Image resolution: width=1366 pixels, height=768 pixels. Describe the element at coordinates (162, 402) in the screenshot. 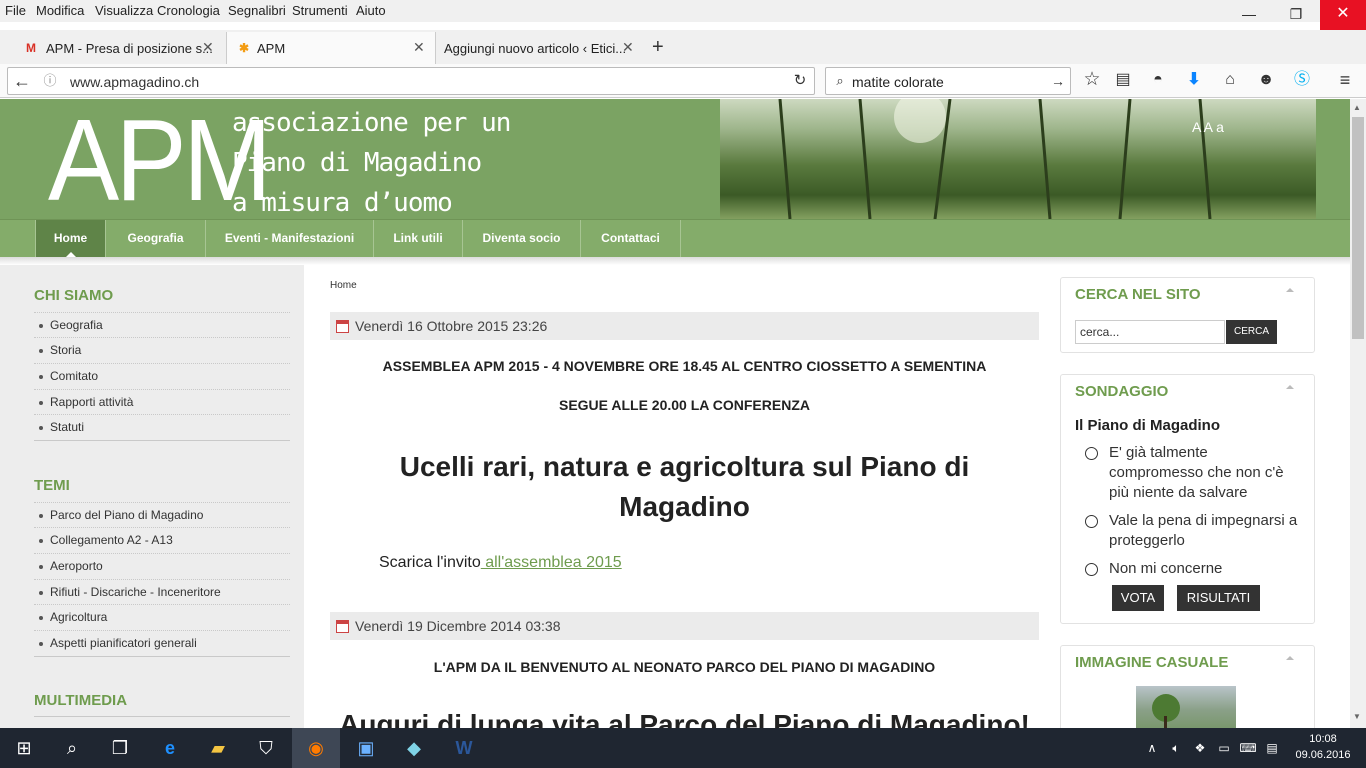

I see `sidebar-item-rapporti-attivita: Rapporti attività` at that location.